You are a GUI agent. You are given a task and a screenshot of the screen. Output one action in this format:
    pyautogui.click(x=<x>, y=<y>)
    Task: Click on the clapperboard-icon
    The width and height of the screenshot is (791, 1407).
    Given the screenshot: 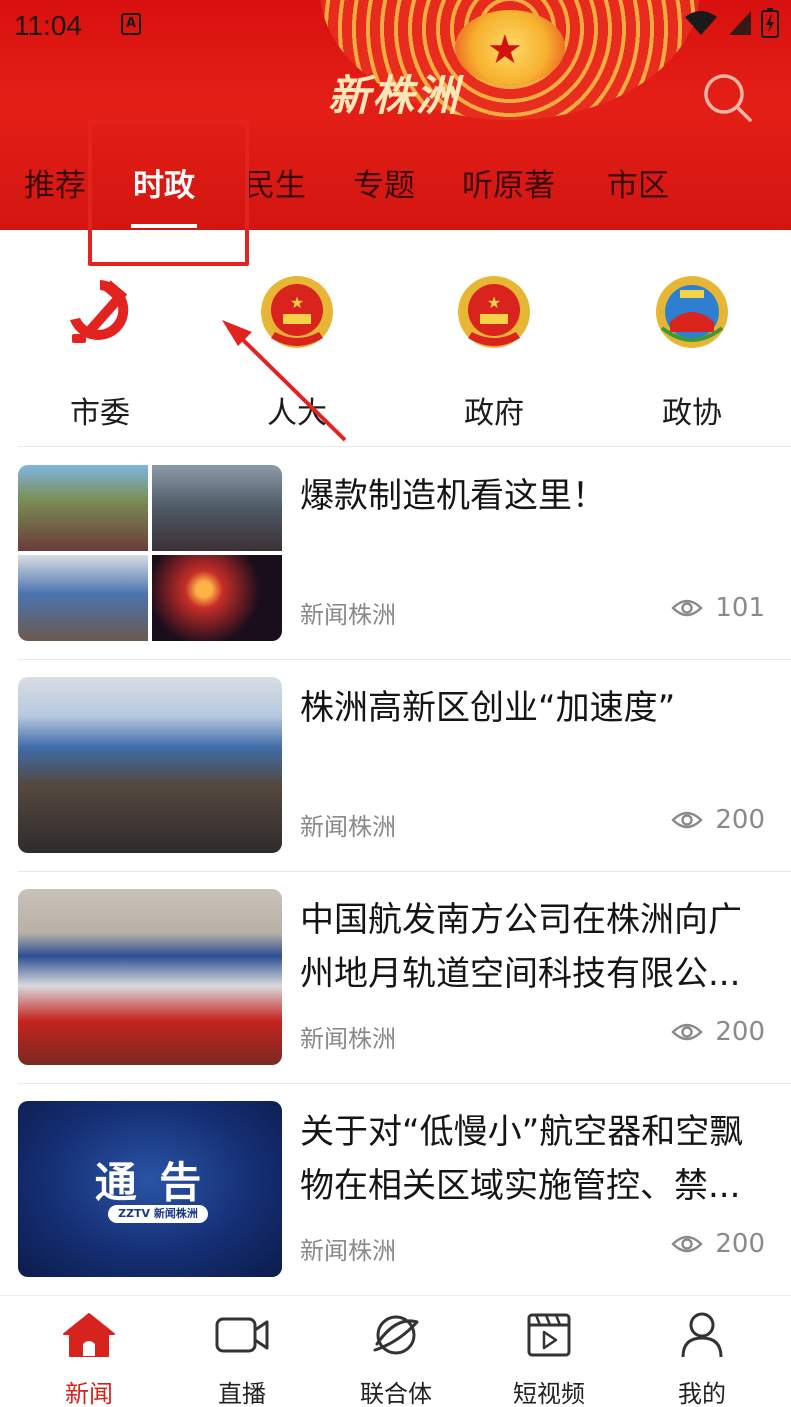 What is the action you would take?
    pyautogui.click(x=549, y=1335)
    